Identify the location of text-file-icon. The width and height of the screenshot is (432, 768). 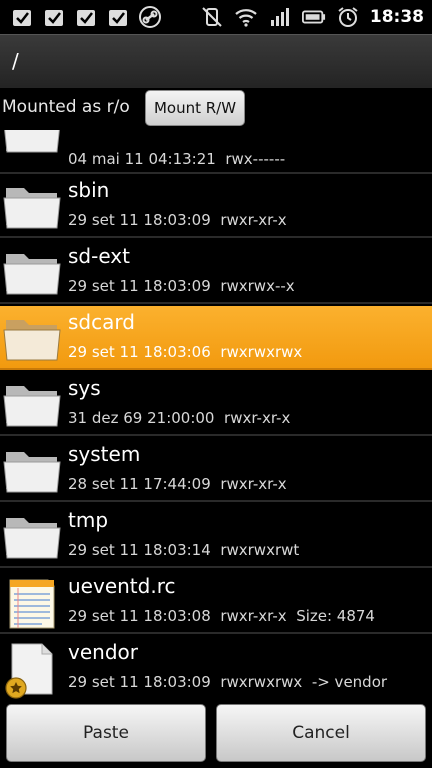
(32, 603).